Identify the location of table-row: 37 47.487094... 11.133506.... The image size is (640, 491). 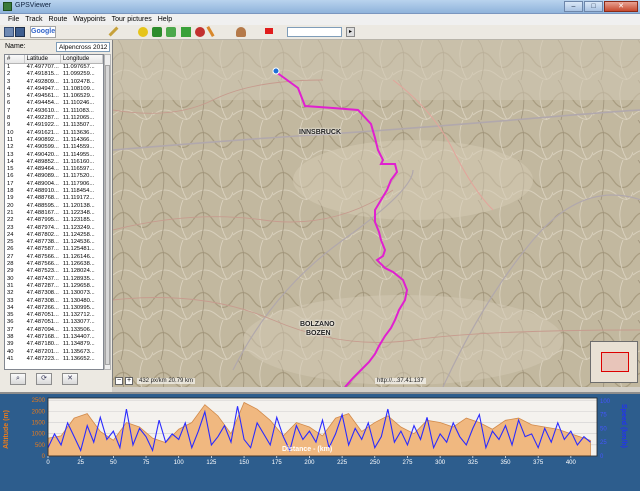
(54, 330).